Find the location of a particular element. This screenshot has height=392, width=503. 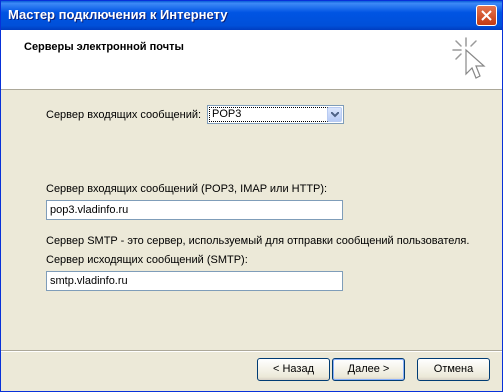

back-button-label: < Назад is located at coordinates (293, 369).